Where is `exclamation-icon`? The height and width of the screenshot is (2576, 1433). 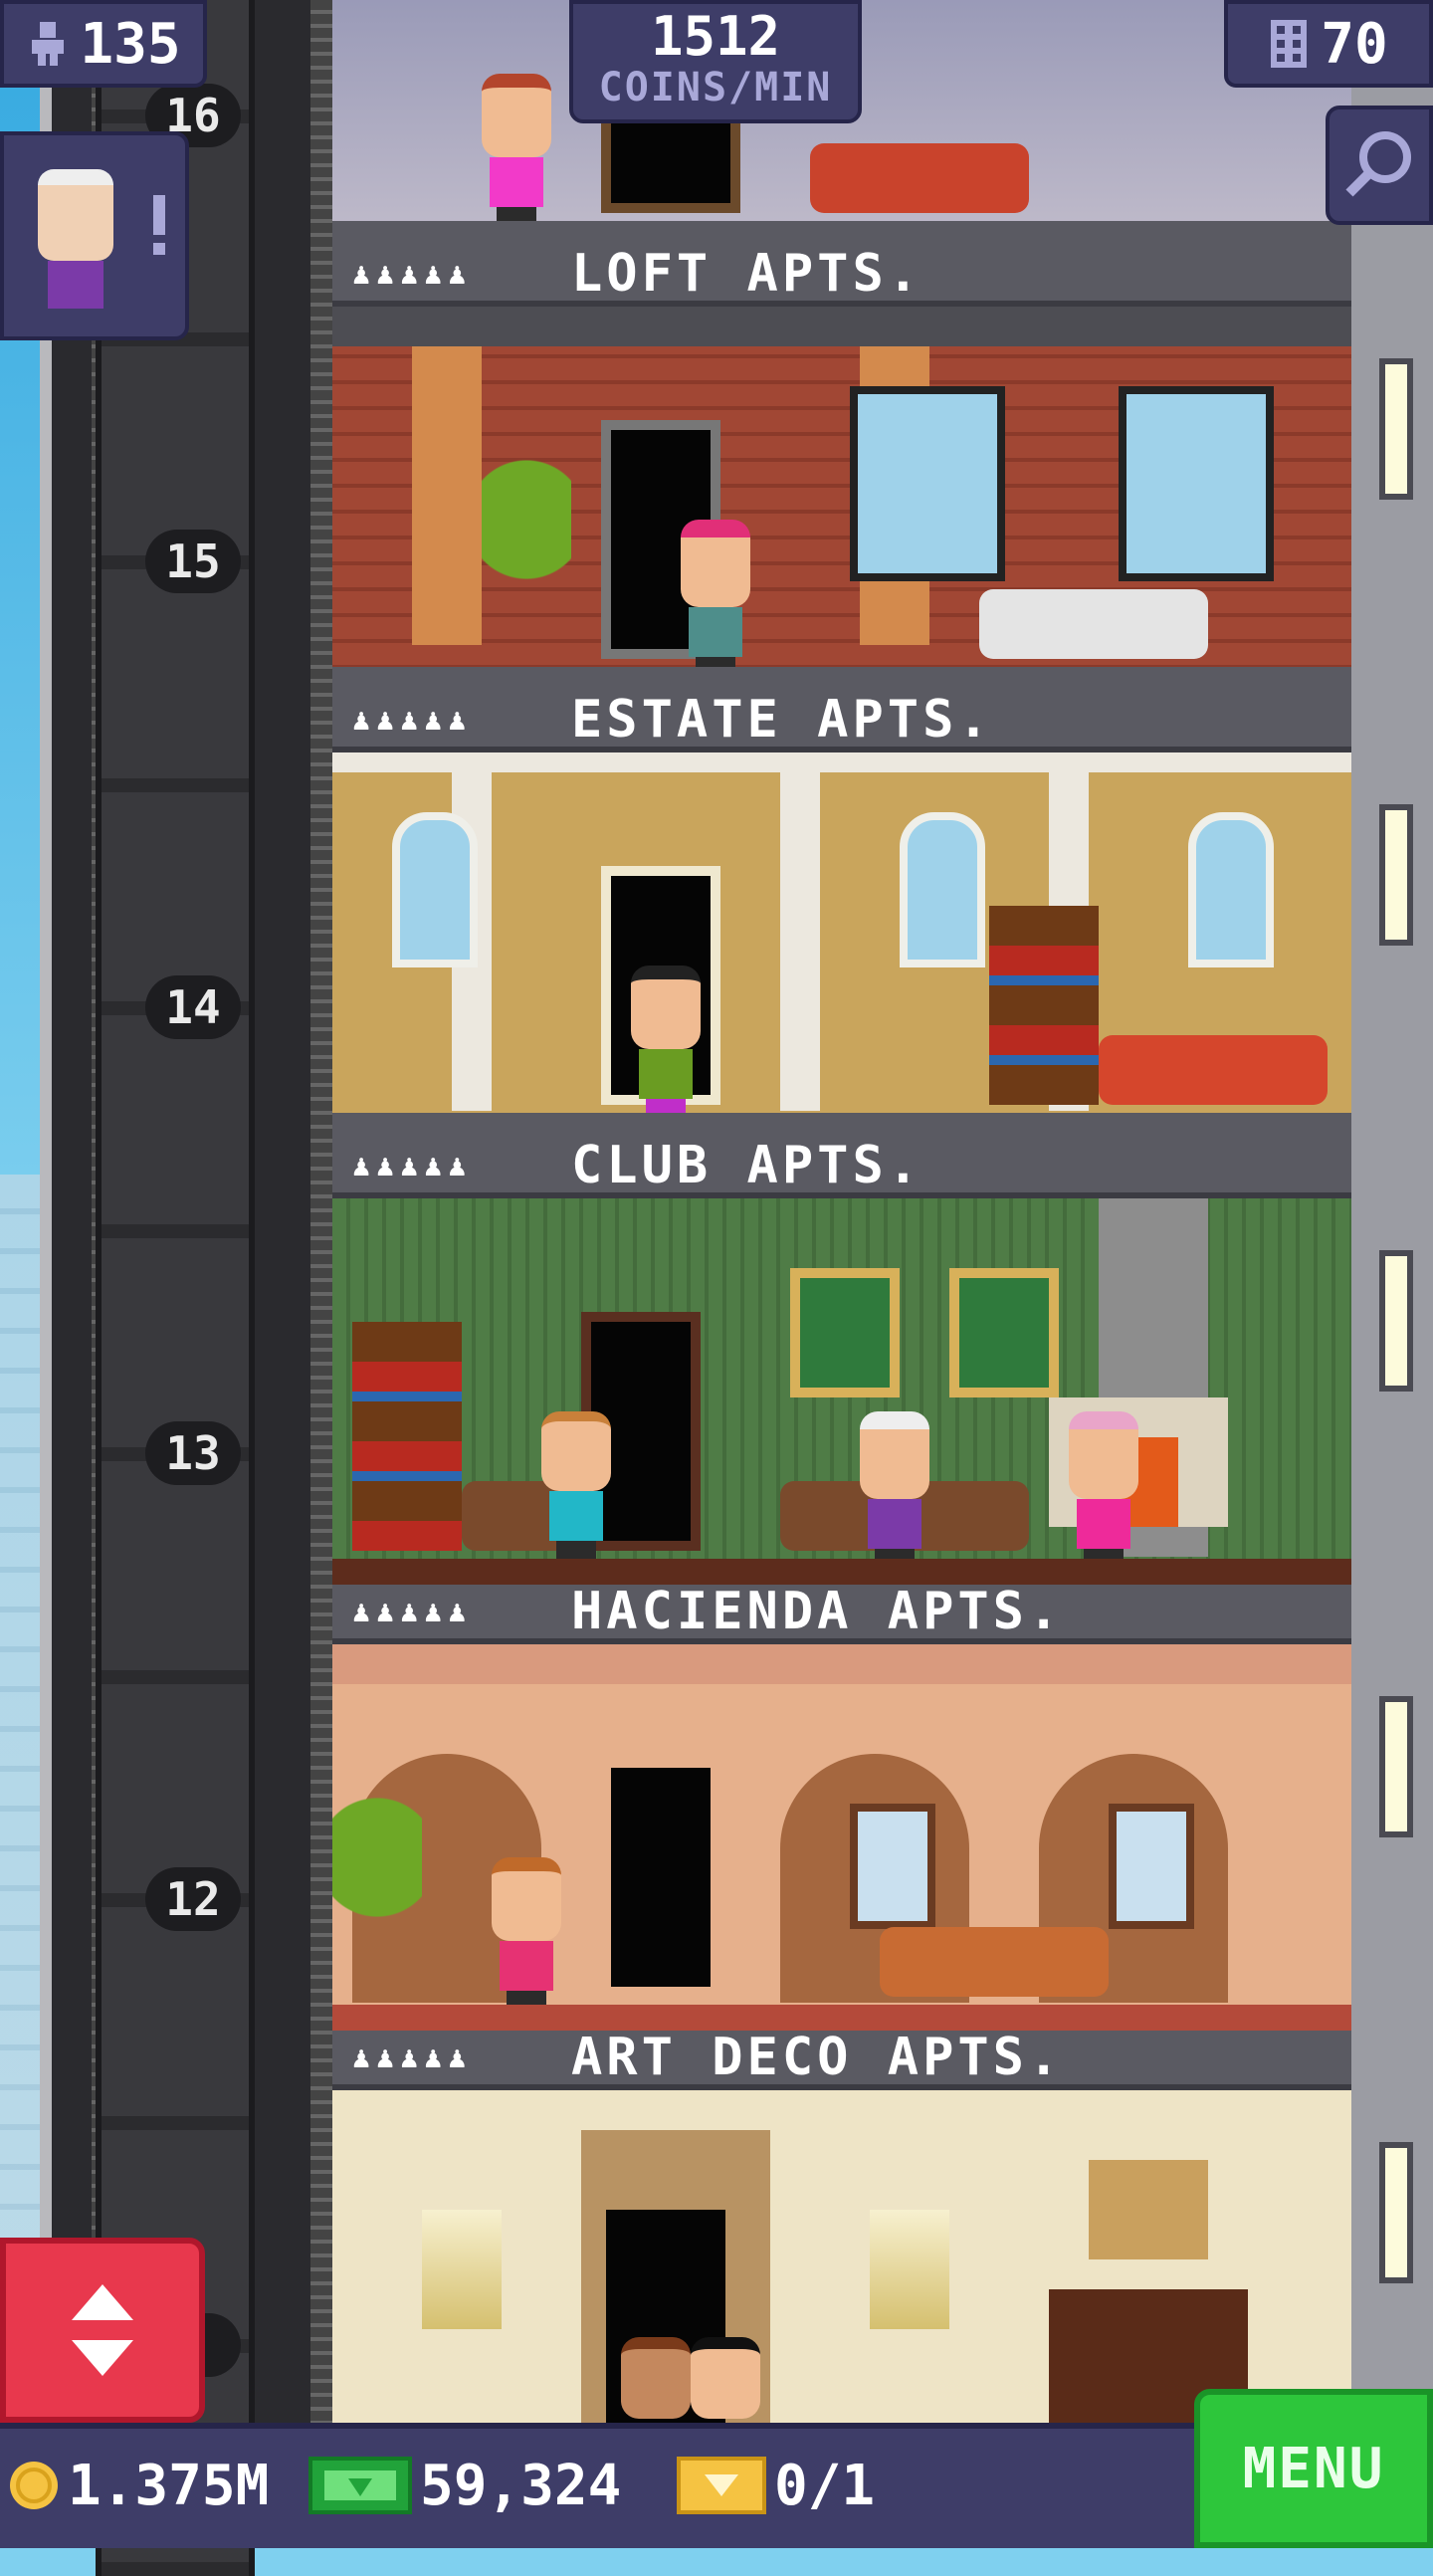
exclamation-icon is located at coordinates (159, 215).